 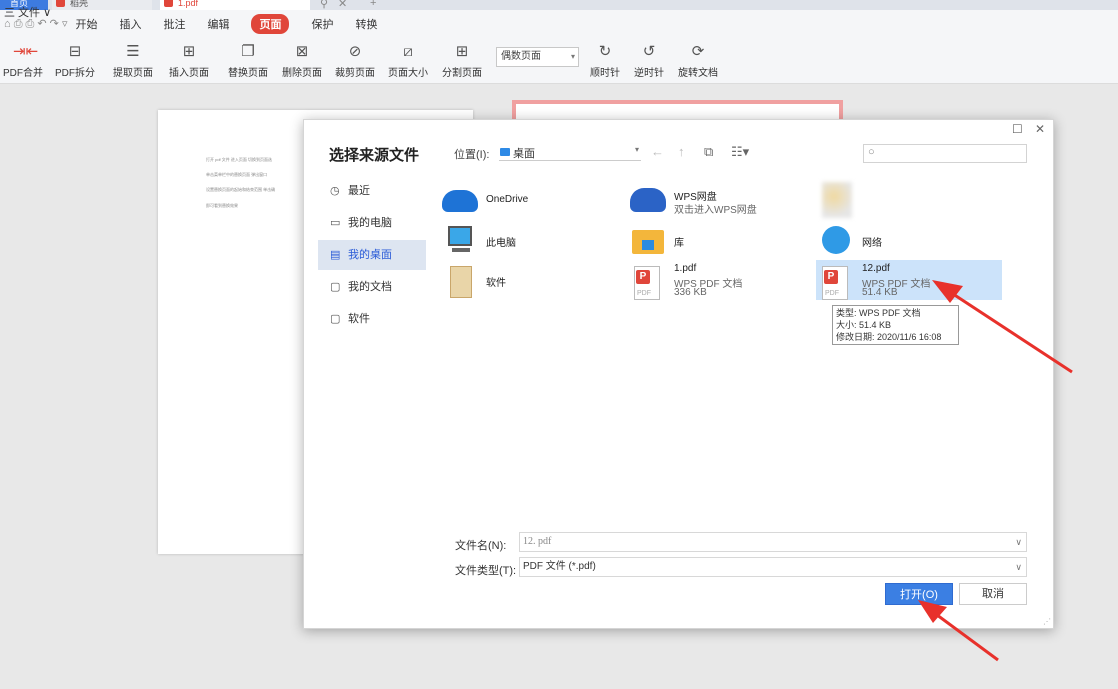 I want to click on pin-icon: ⚲, so click(x=324, y=5).